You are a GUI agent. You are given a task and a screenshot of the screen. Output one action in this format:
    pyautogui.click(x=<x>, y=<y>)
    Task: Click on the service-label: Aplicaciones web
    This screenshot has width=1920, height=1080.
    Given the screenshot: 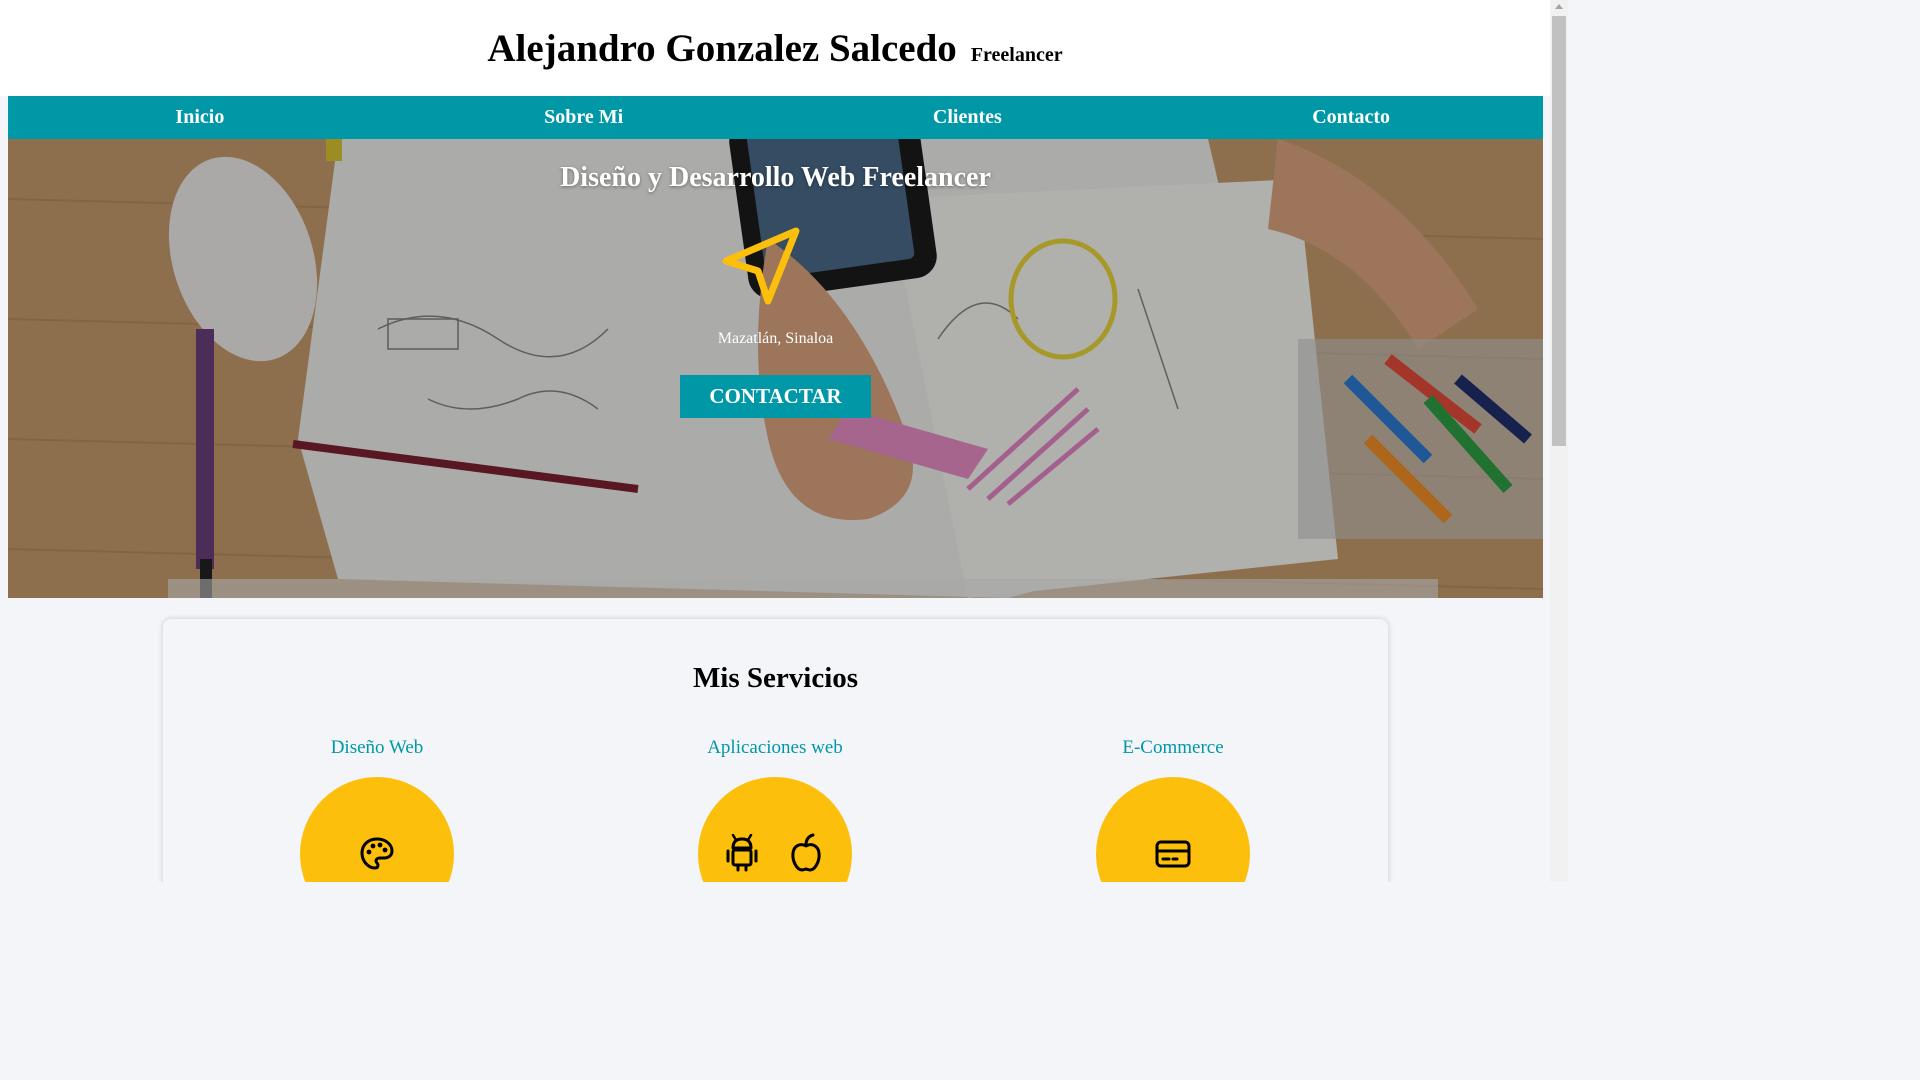 What is the action you would take?
    pyautogui.click(x=775, y=747)
    